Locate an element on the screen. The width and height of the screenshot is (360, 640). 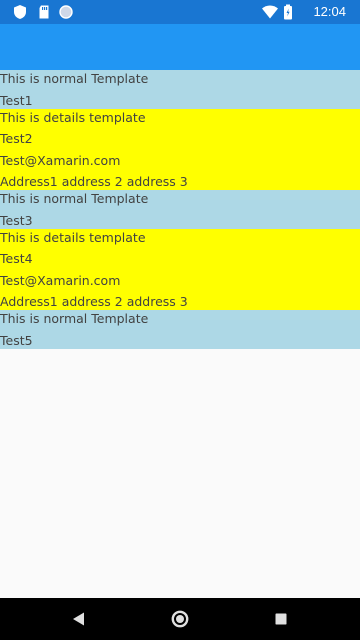
home-icon is located at coordinates (180, 619).